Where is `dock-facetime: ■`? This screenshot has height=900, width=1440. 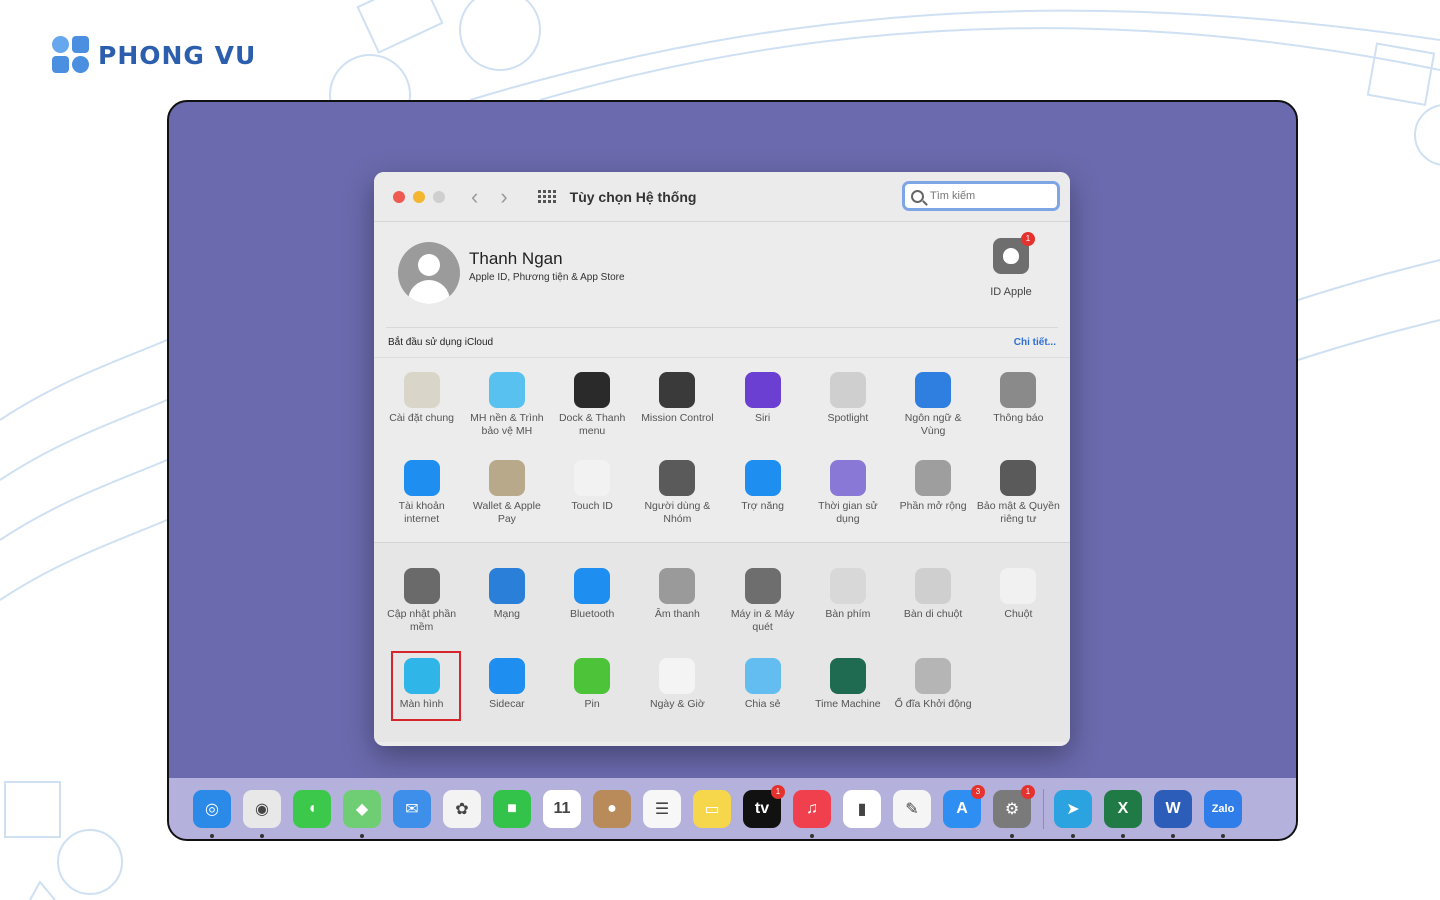 dock-facetime: ■ is located at coordinates (512, 809).